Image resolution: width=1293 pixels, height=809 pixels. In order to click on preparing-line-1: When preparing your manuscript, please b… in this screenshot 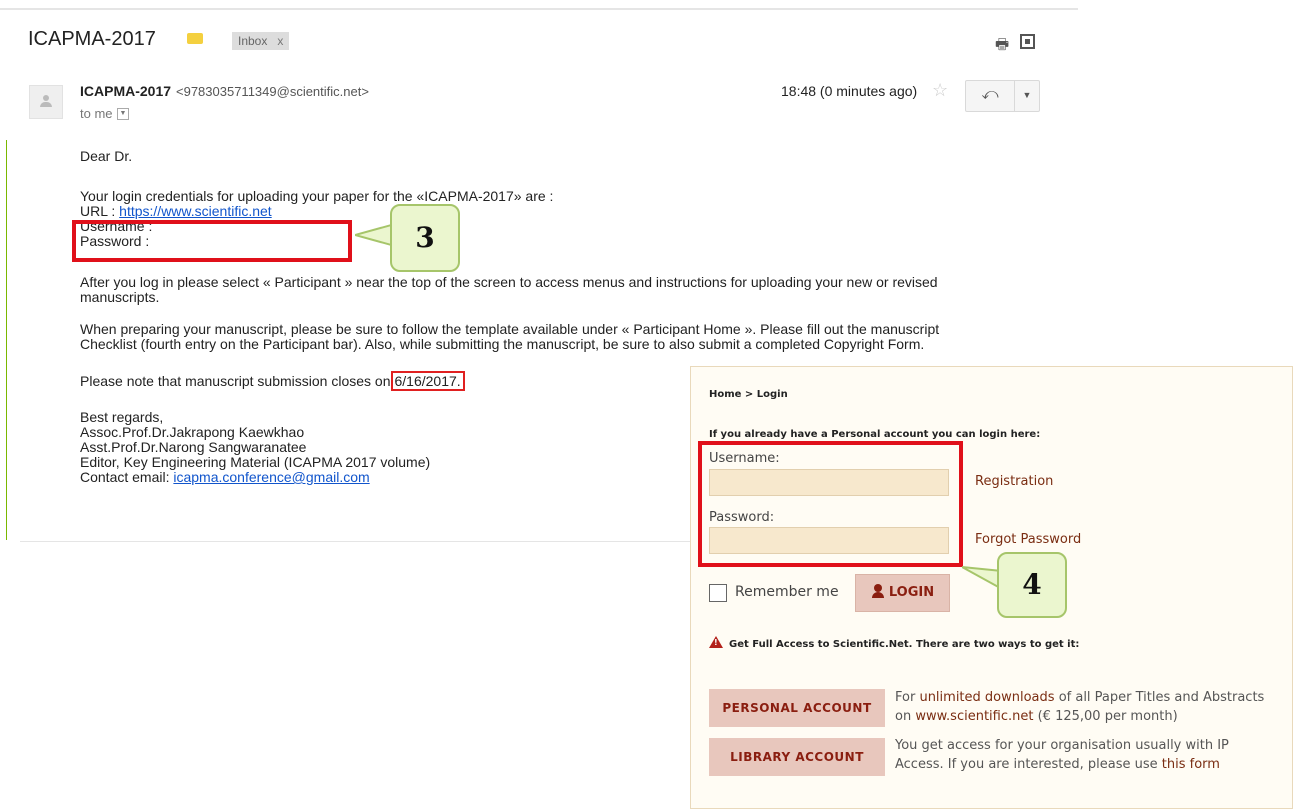, I will do `click(510, 329)`.